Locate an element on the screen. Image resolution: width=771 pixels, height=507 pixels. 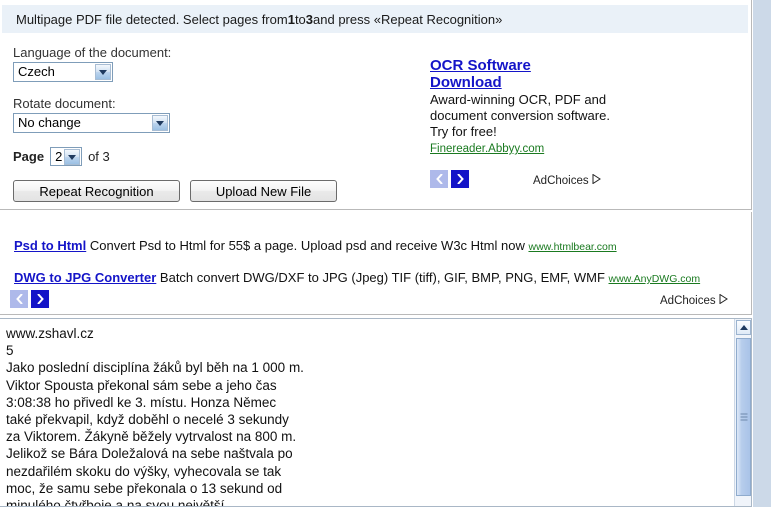
rotate-select: No change is located at coordinates (91, 123).